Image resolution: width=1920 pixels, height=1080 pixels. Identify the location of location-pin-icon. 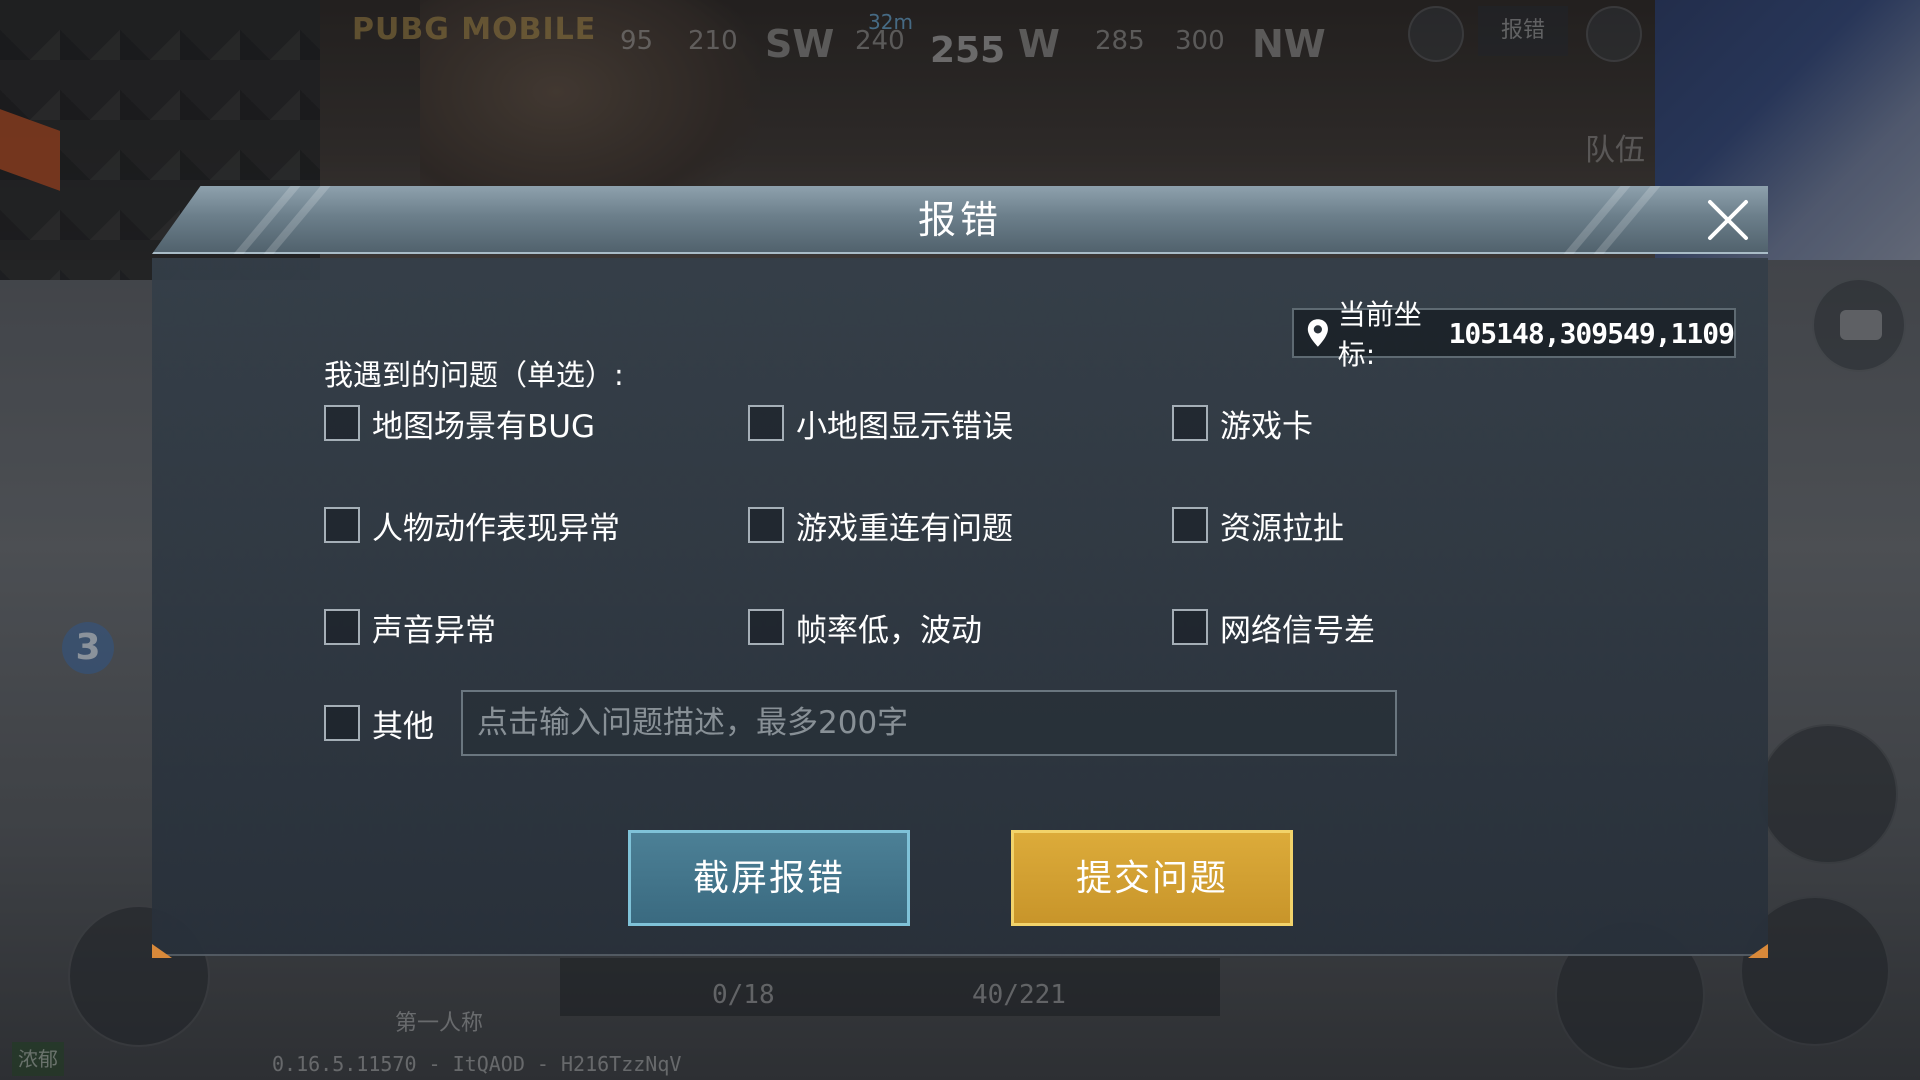
(1317, 333).